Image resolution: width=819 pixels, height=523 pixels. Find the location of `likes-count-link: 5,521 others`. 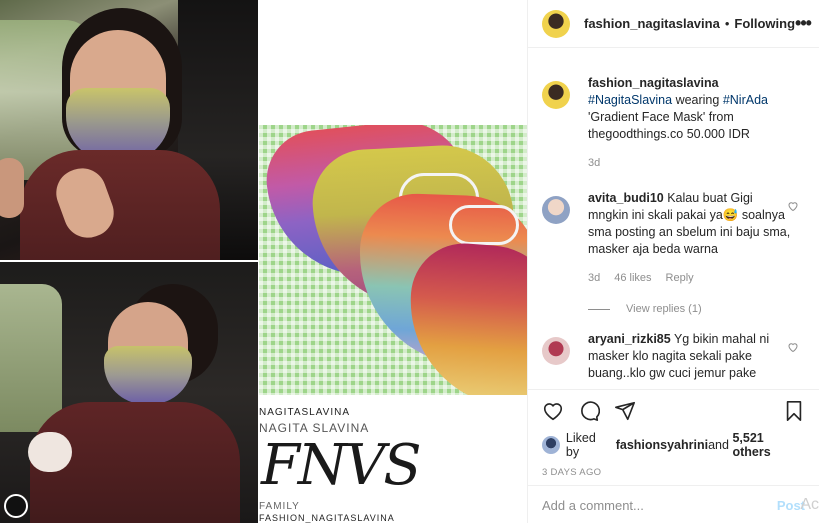

likes-count-link: 5,521 others is located at coordinates (768, 445).